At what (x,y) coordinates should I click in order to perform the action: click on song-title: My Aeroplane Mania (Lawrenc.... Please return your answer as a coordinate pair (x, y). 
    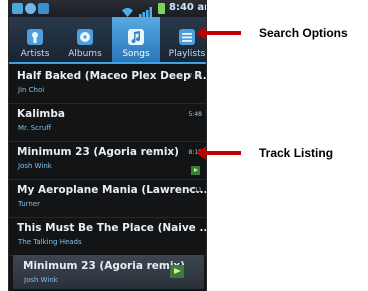
    Looking at the image, I should click on (112, 190).